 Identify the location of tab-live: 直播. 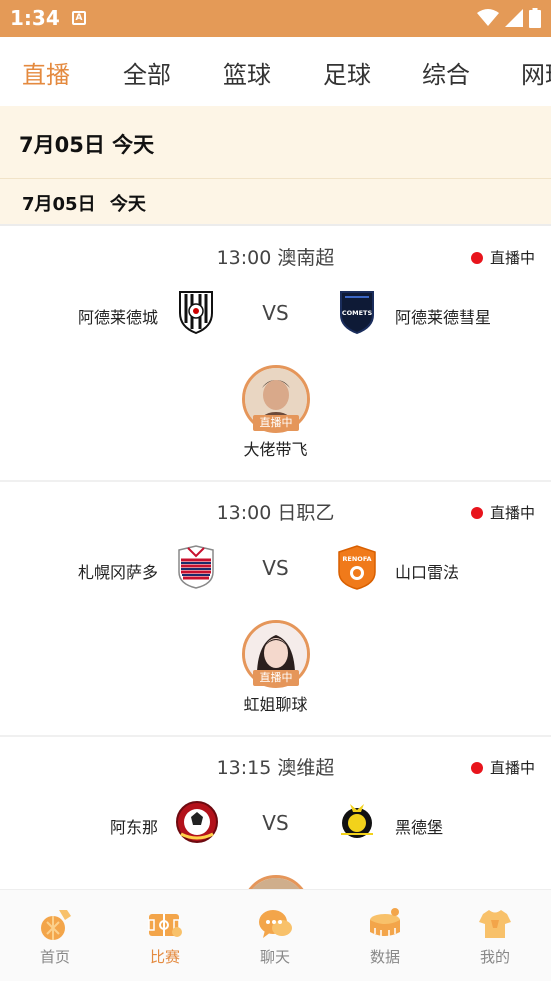
(46, 72).